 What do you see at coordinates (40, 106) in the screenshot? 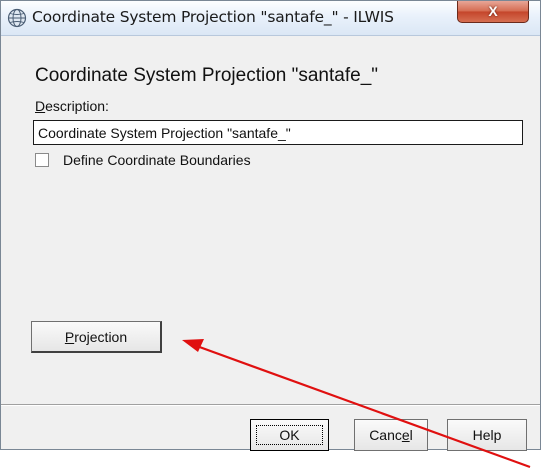
I see `description-label-accel: D` at bounding box center [40, 106].